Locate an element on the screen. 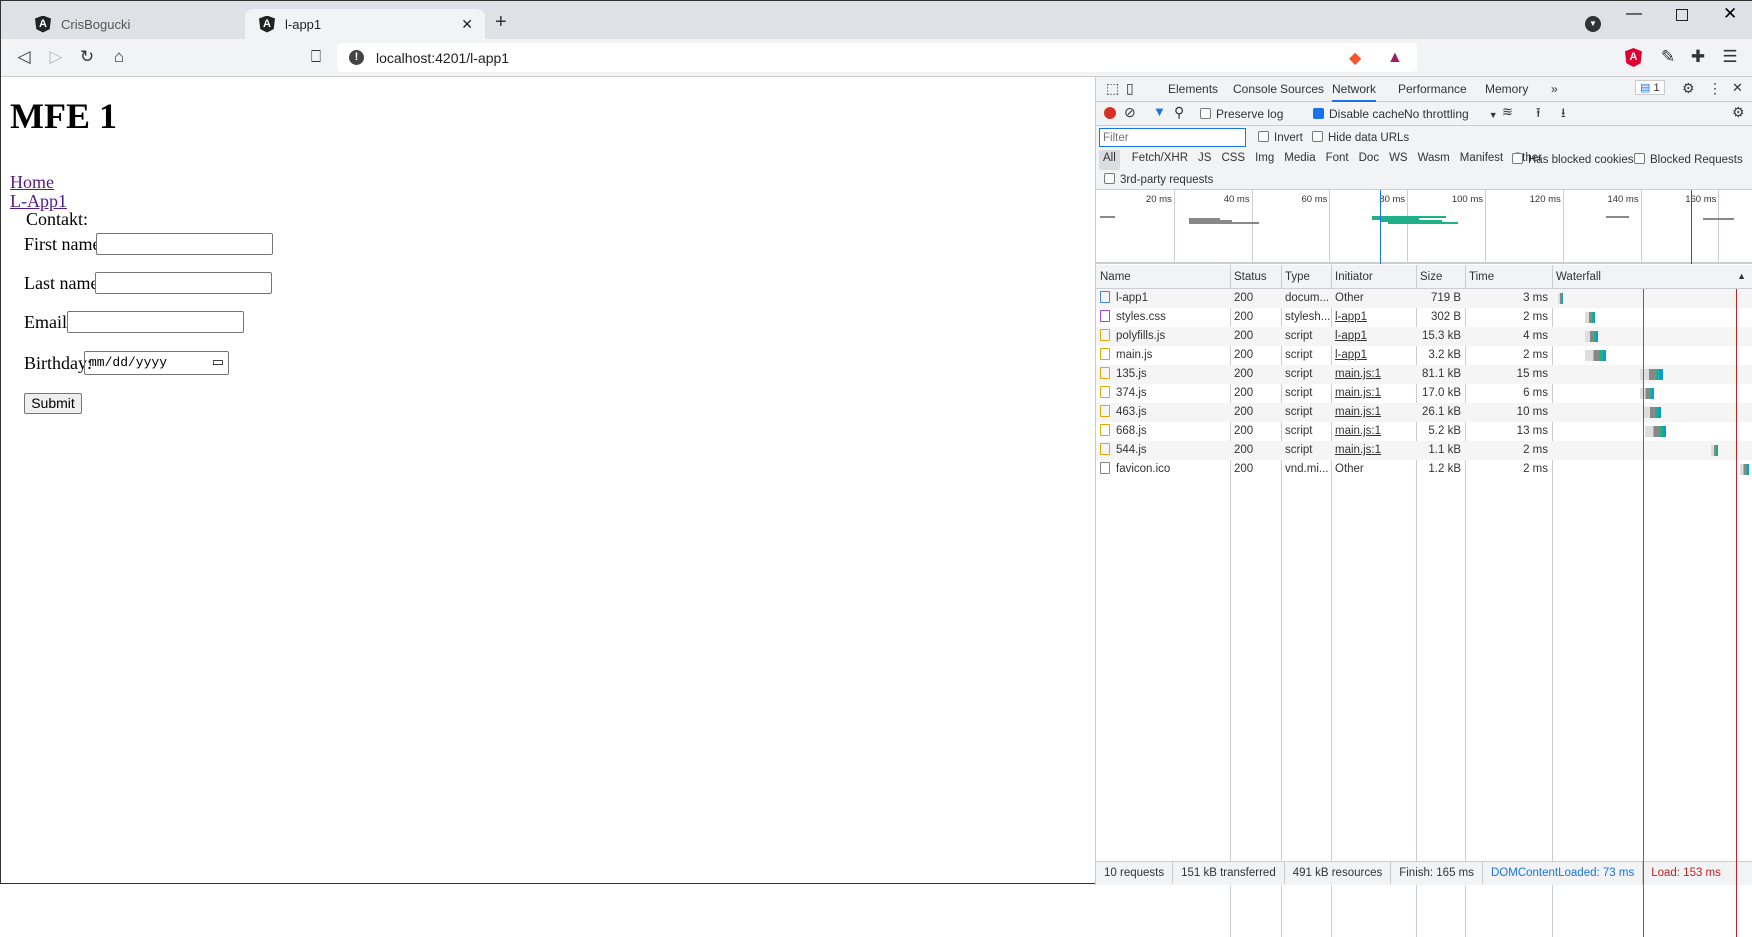 The height and width of the screenshot is (937, 1752). column-header-status: Status is located at coordinates (1255, 277).